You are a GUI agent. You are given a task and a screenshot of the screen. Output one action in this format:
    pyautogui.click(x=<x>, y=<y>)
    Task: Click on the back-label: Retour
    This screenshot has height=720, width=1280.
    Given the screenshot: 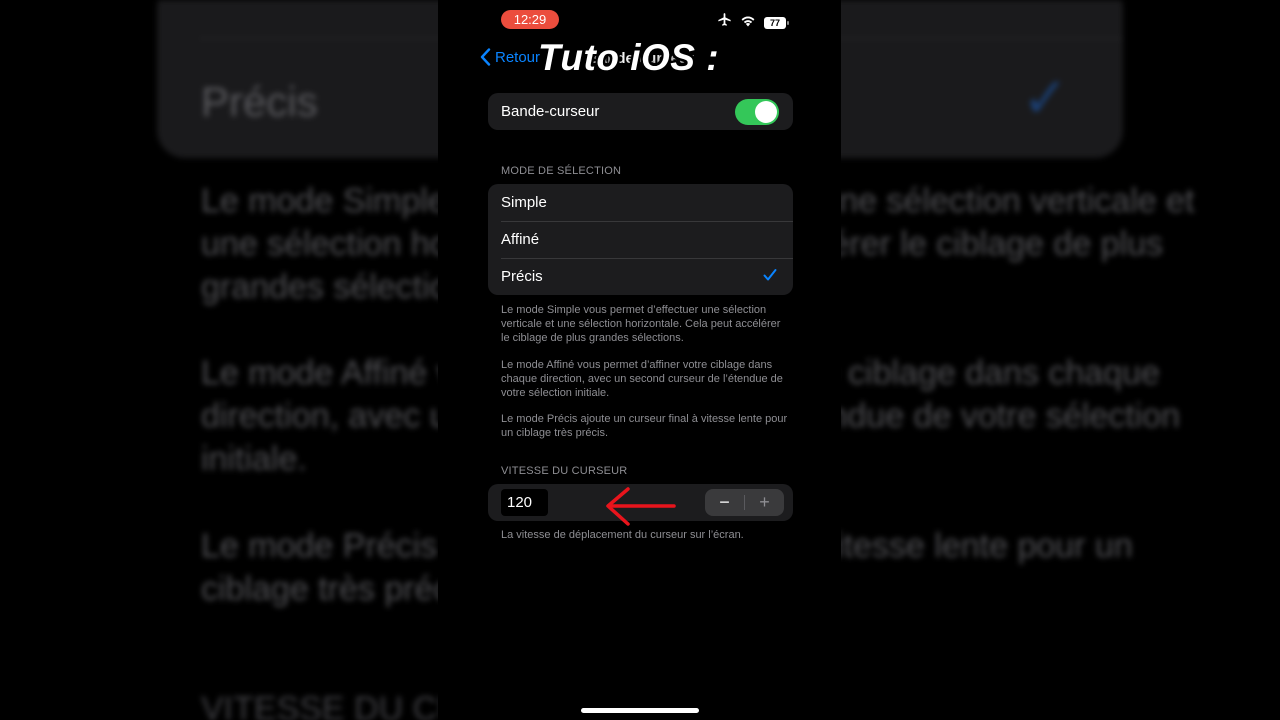 What is the action you would take?
    pyautogui.click(x=518, y=57)
    